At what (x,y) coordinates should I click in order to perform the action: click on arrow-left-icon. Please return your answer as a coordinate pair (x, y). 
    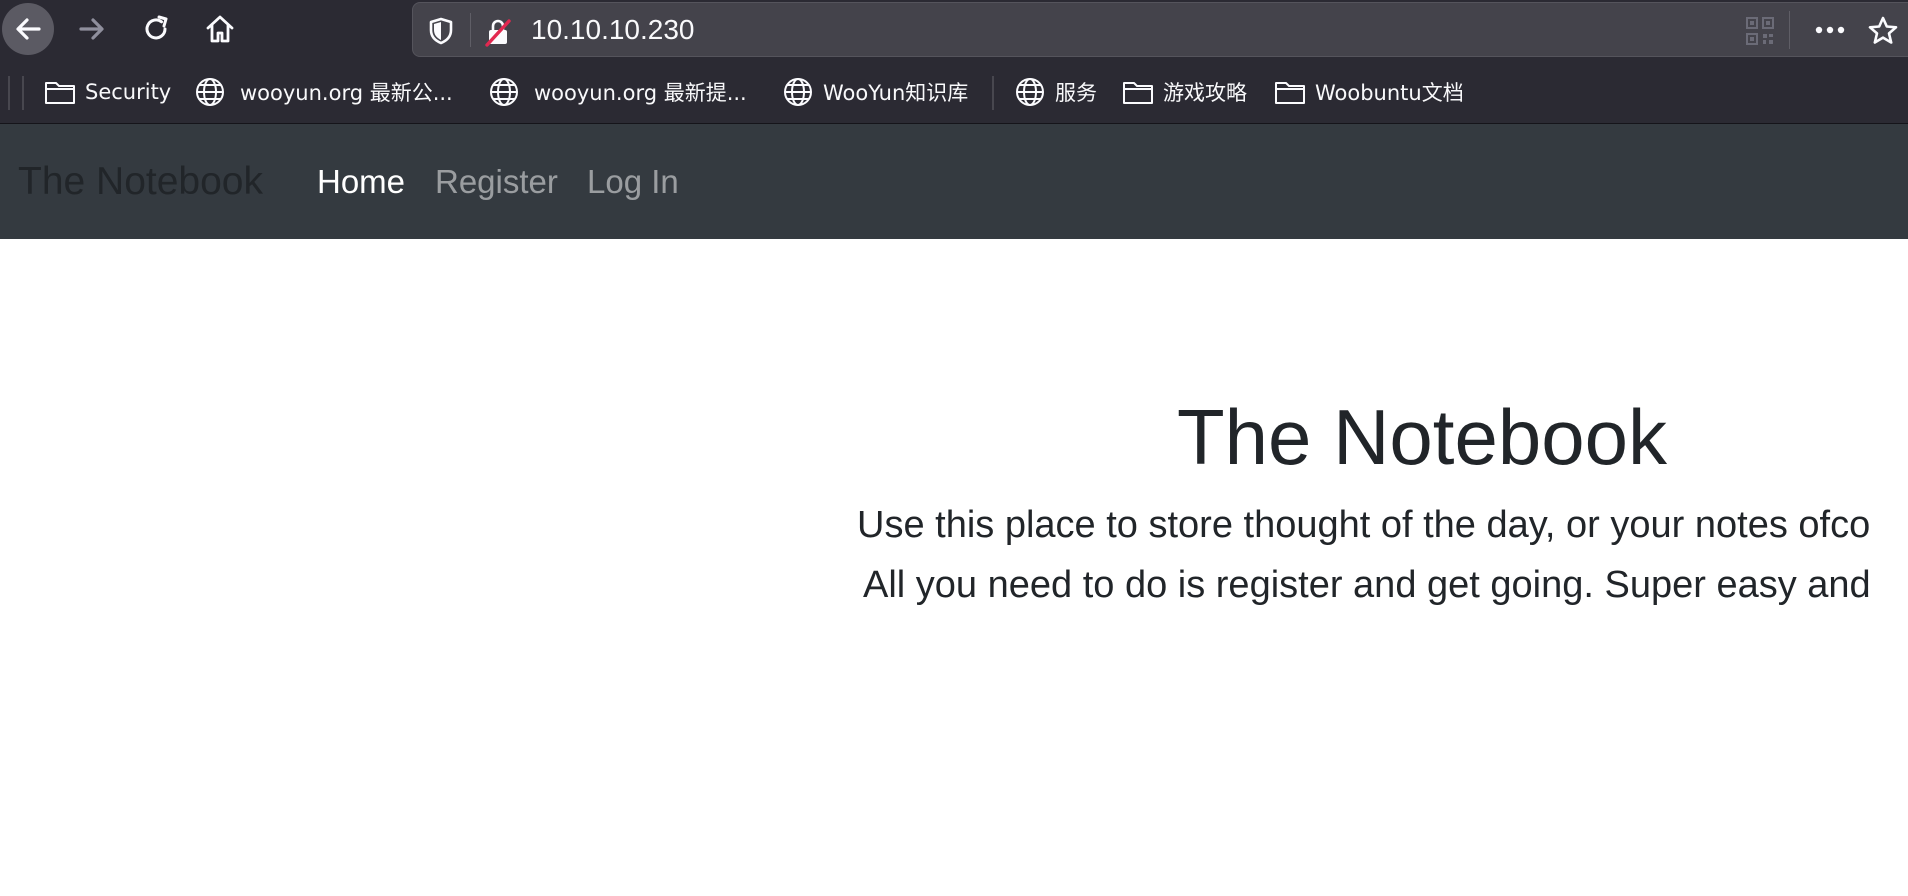
    Looking at the image, I should click on (28, 29).